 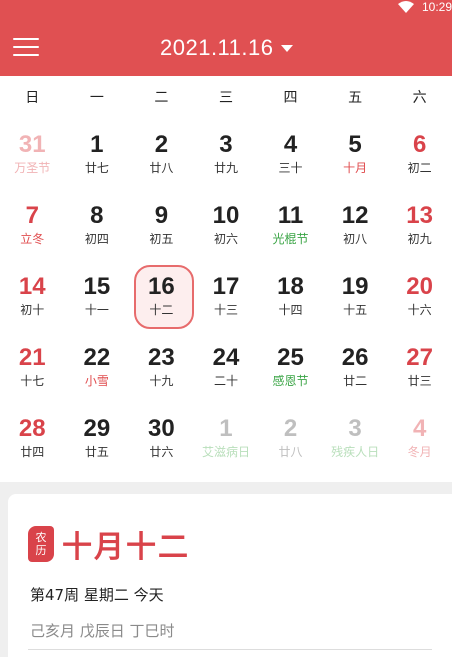 I want to click on day-number: 19, so click(x=355, y=286).